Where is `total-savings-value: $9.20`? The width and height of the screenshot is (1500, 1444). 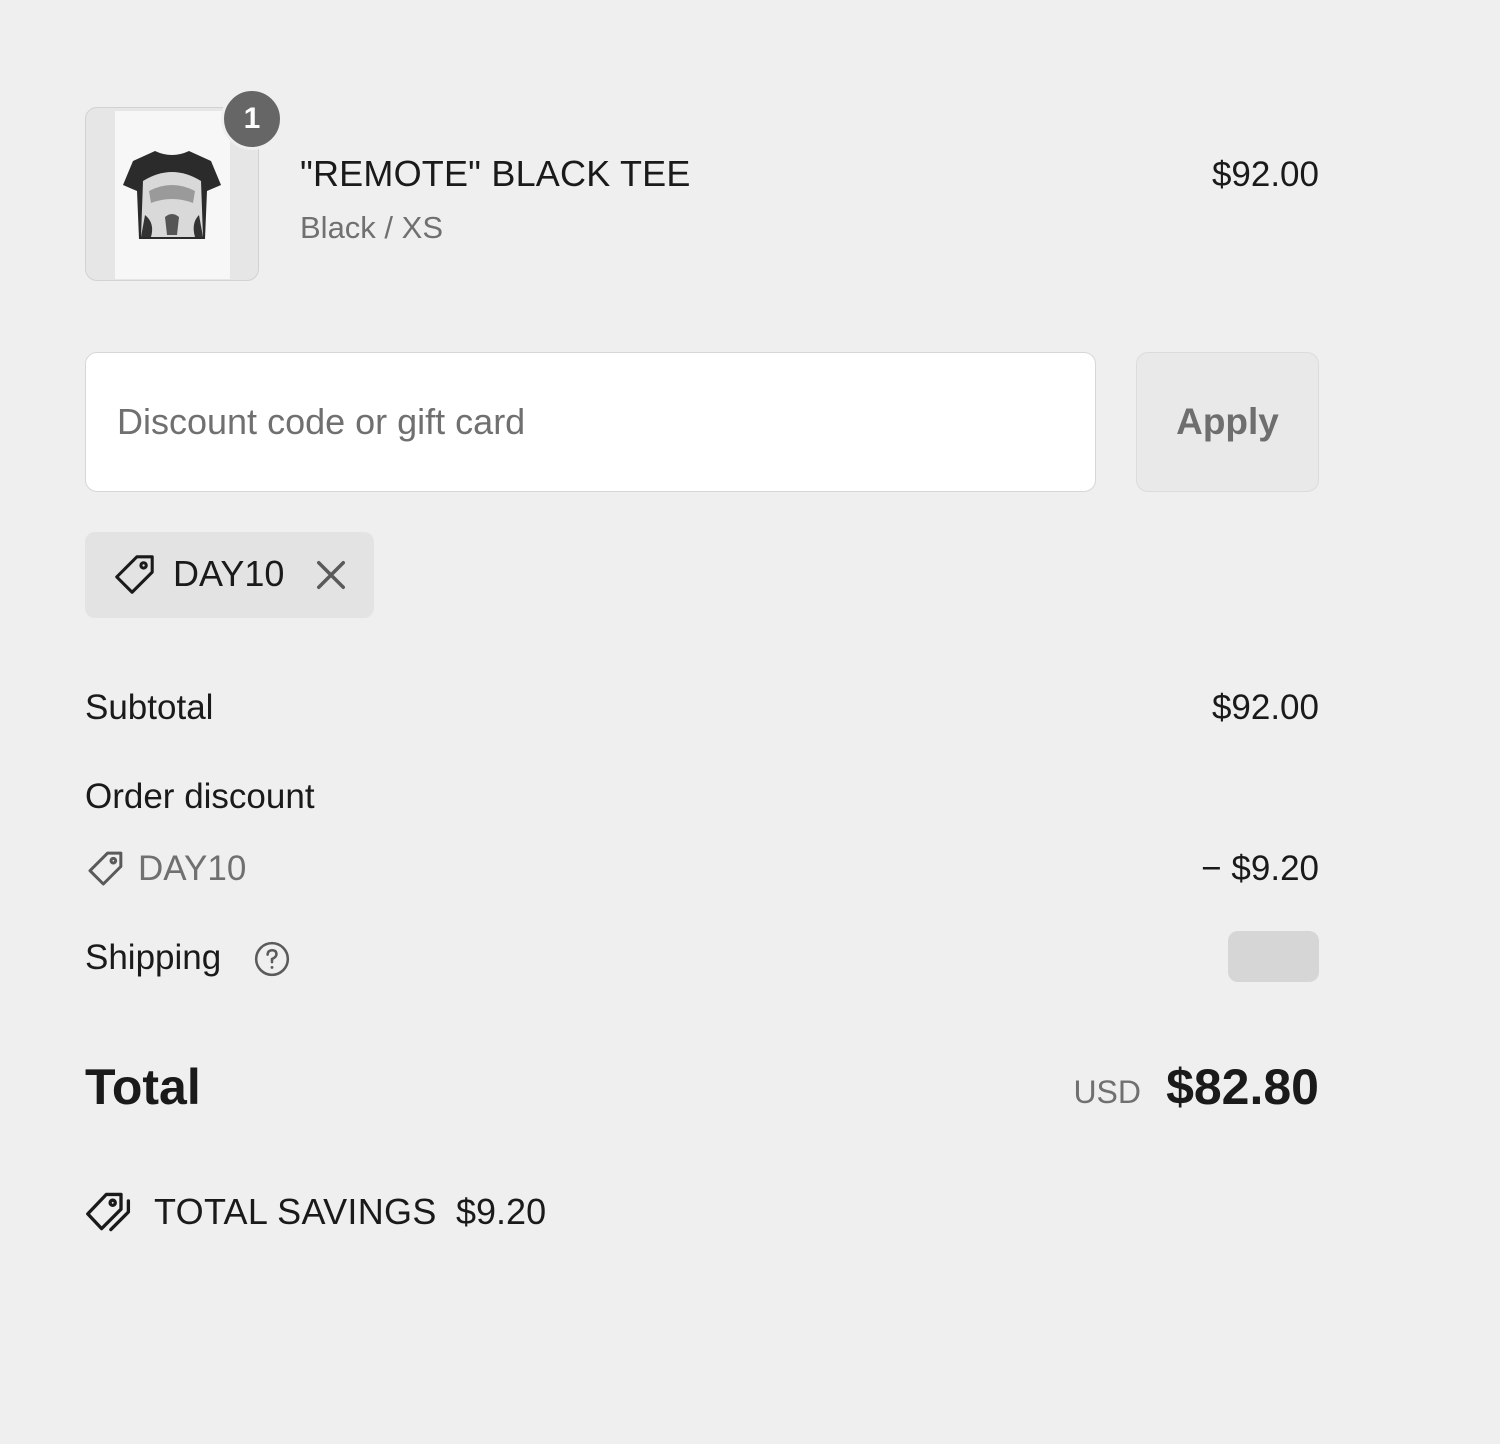 total-savings-value: $9.20 is located at coordinates (501, 1211).